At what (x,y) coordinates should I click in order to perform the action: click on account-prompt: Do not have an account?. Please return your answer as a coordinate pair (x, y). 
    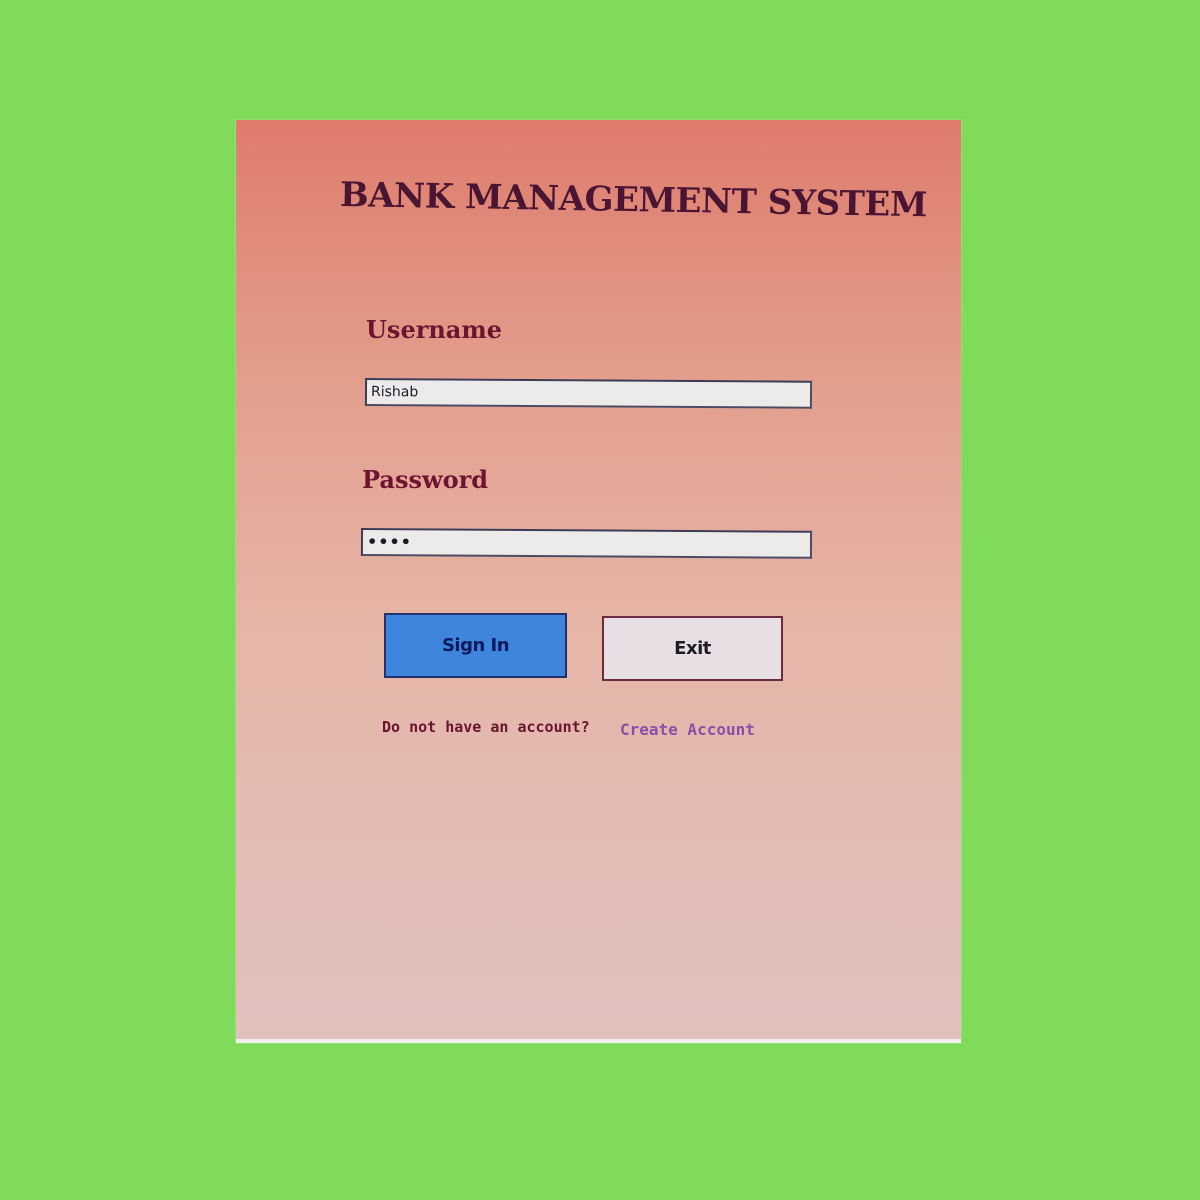
    Looking at the image, I should click on (486, 727).